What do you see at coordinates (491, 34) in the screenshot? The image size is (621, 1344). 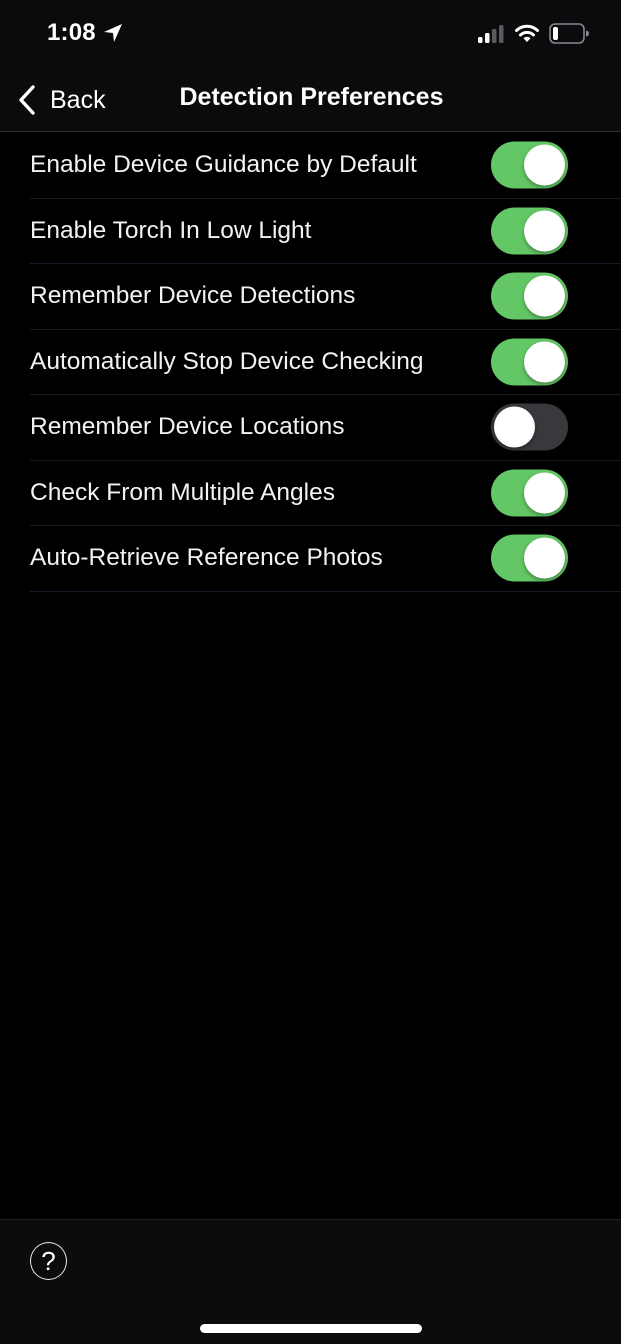 I see `cellular-signal-icon` at bounding box center [491, 34].